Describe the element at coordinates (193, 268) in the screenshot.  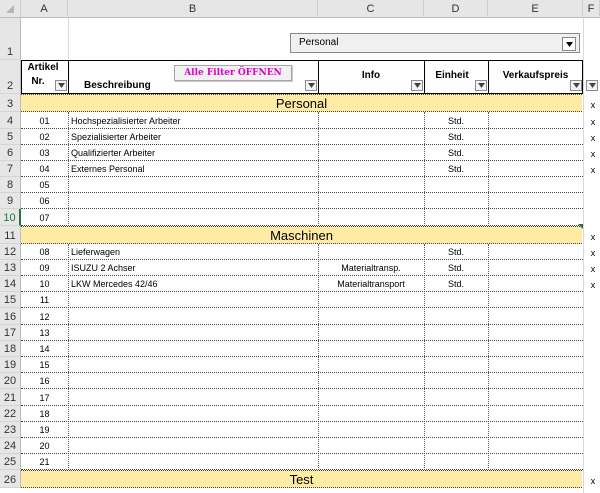
I see `cell-beschreibung: ISUZU 2 Achser` at that location.